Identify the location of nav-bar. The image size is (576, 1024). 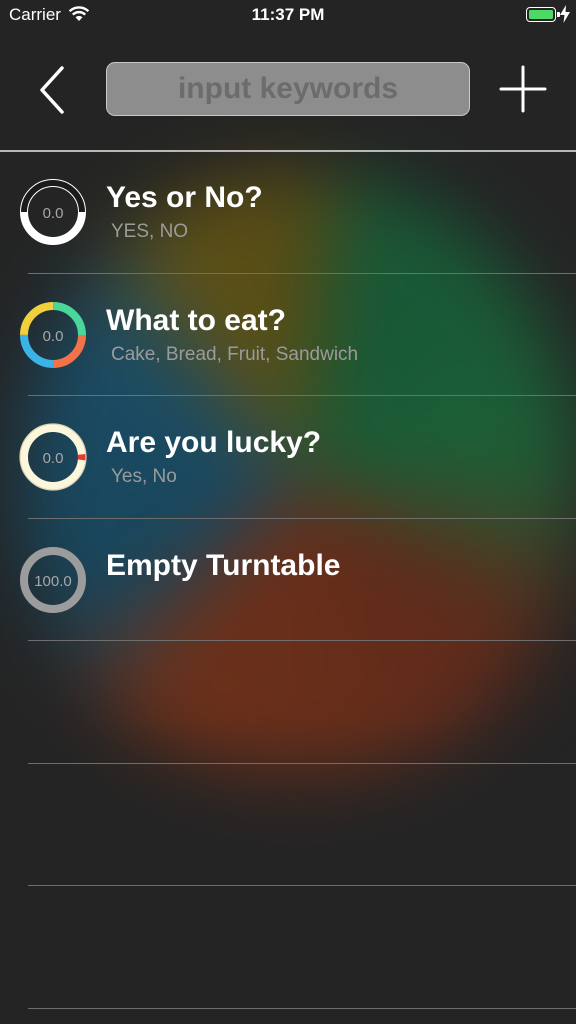
(288, 90).